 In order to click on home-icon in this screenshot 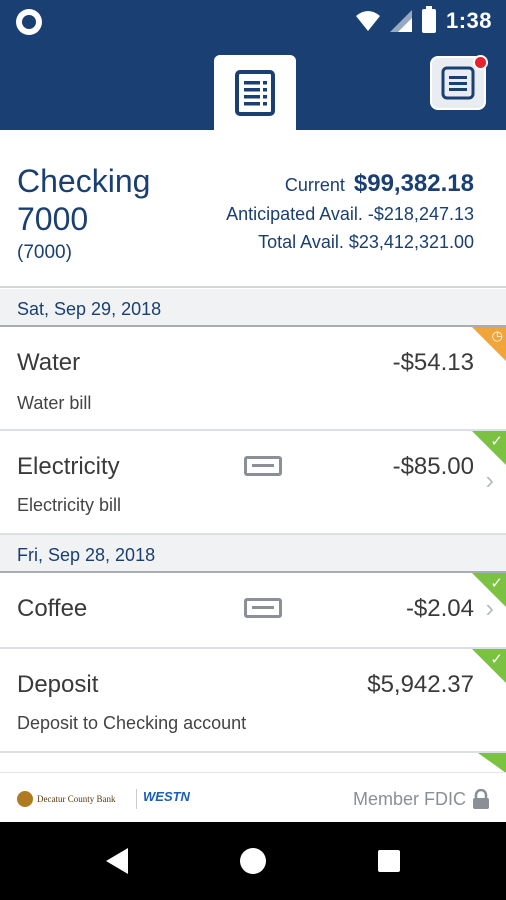, I will do `click(253, 861)`.